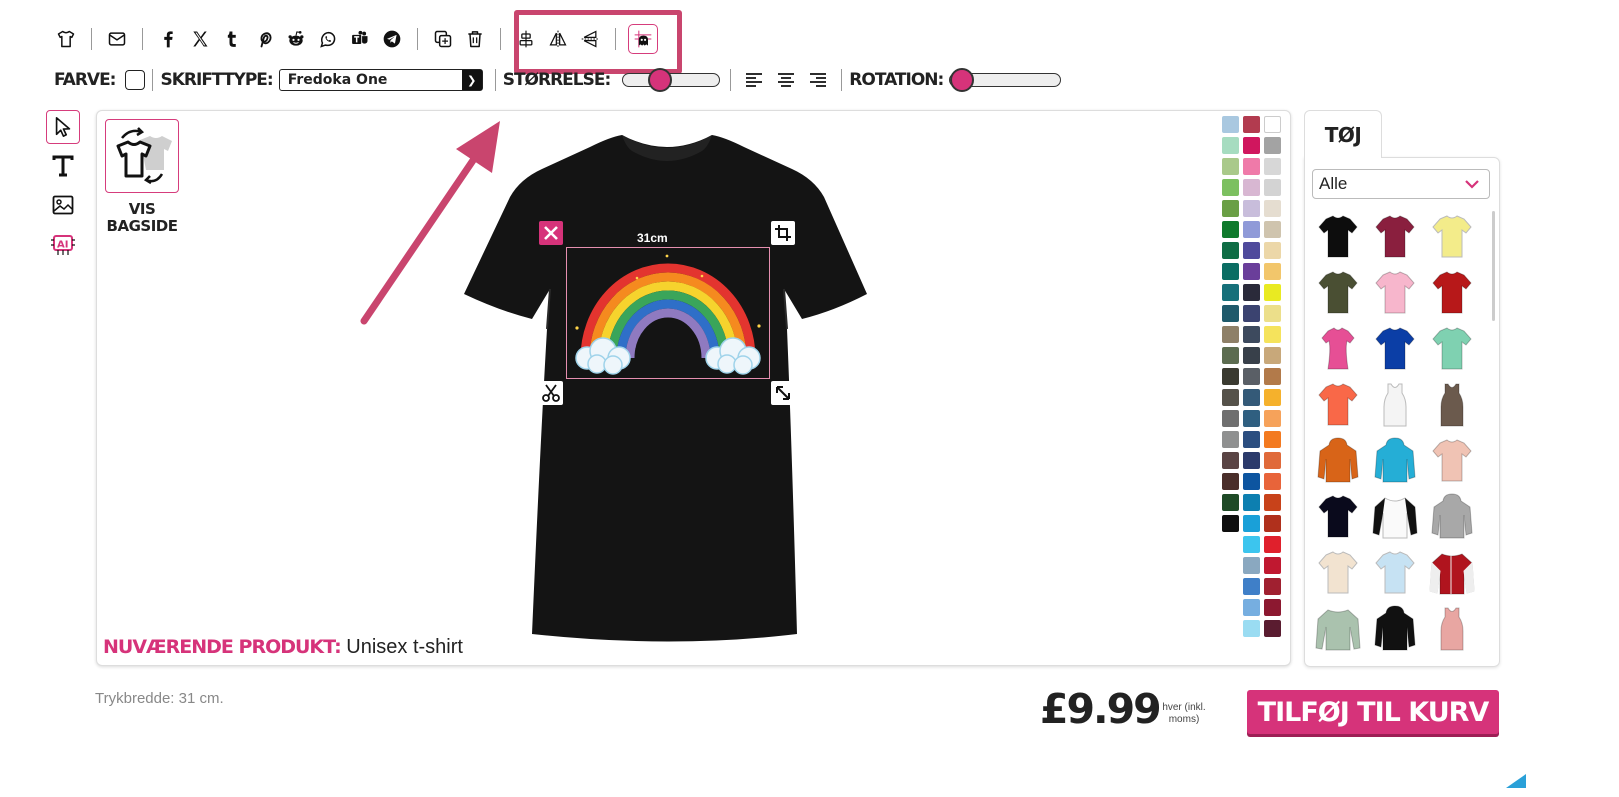 The height and width of the screenshot is (797, 1619). I want to click on print-area-frame, so click(668, 313).